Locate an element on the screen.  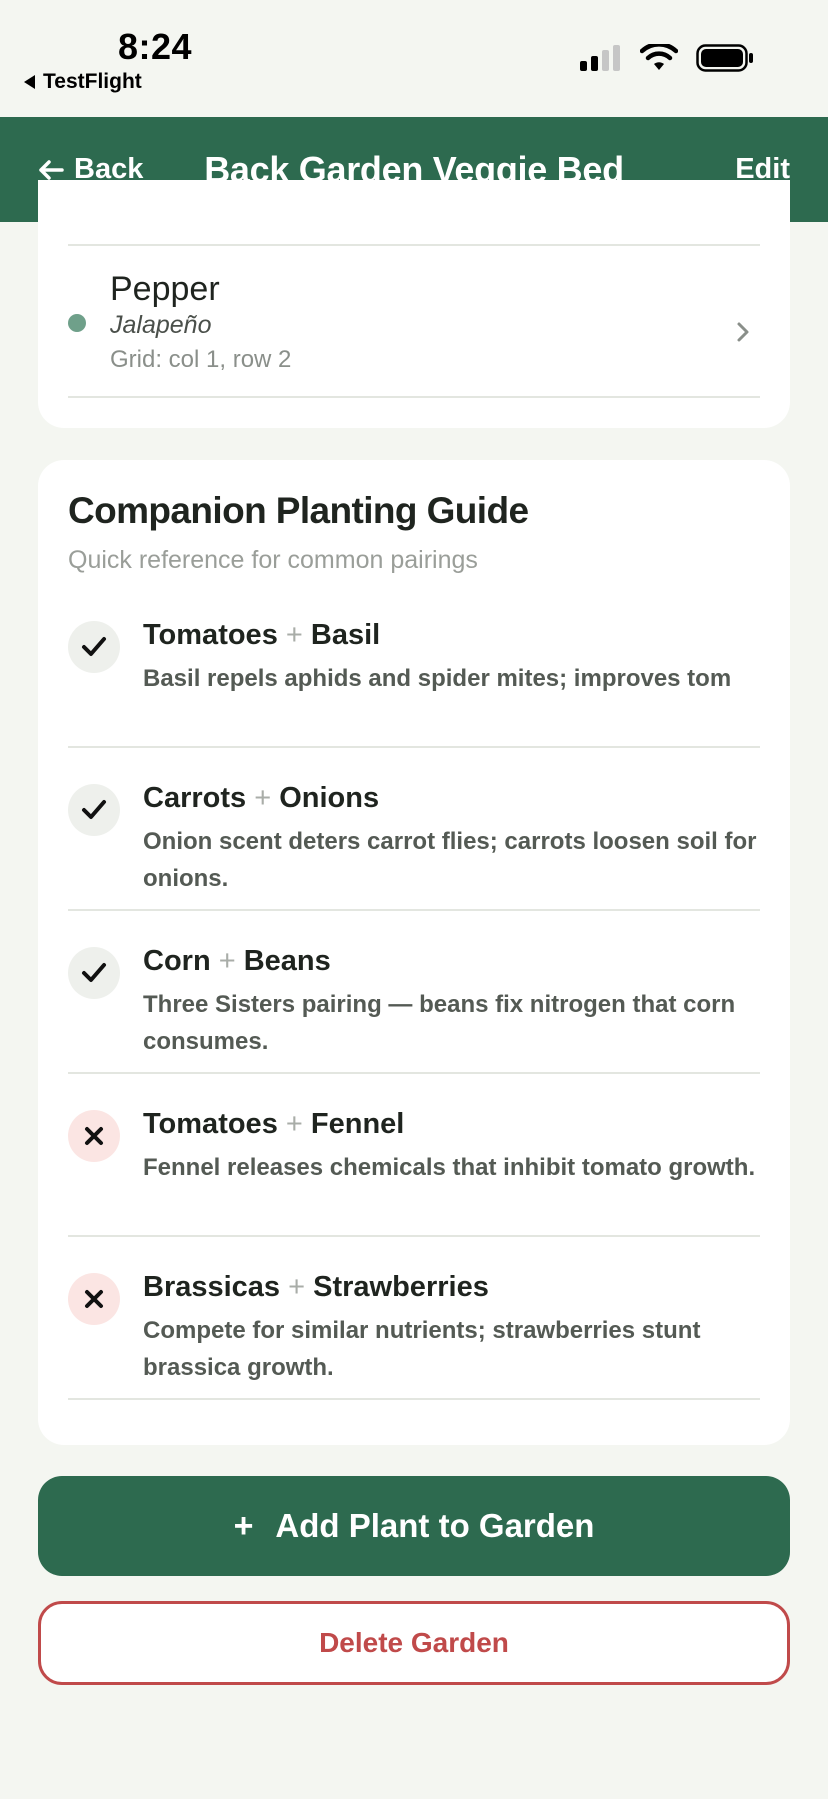
plus-icon: + is located at coordinates (243, 1525).